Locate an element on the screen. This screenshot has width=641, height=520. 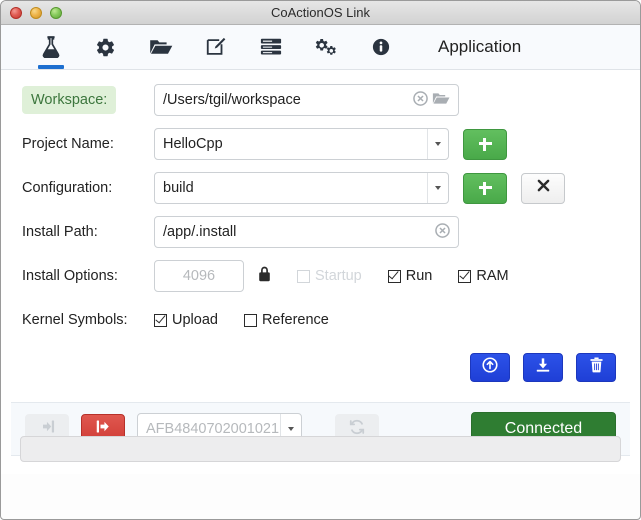
add-configuration-button is located at coordinates (485, 188).